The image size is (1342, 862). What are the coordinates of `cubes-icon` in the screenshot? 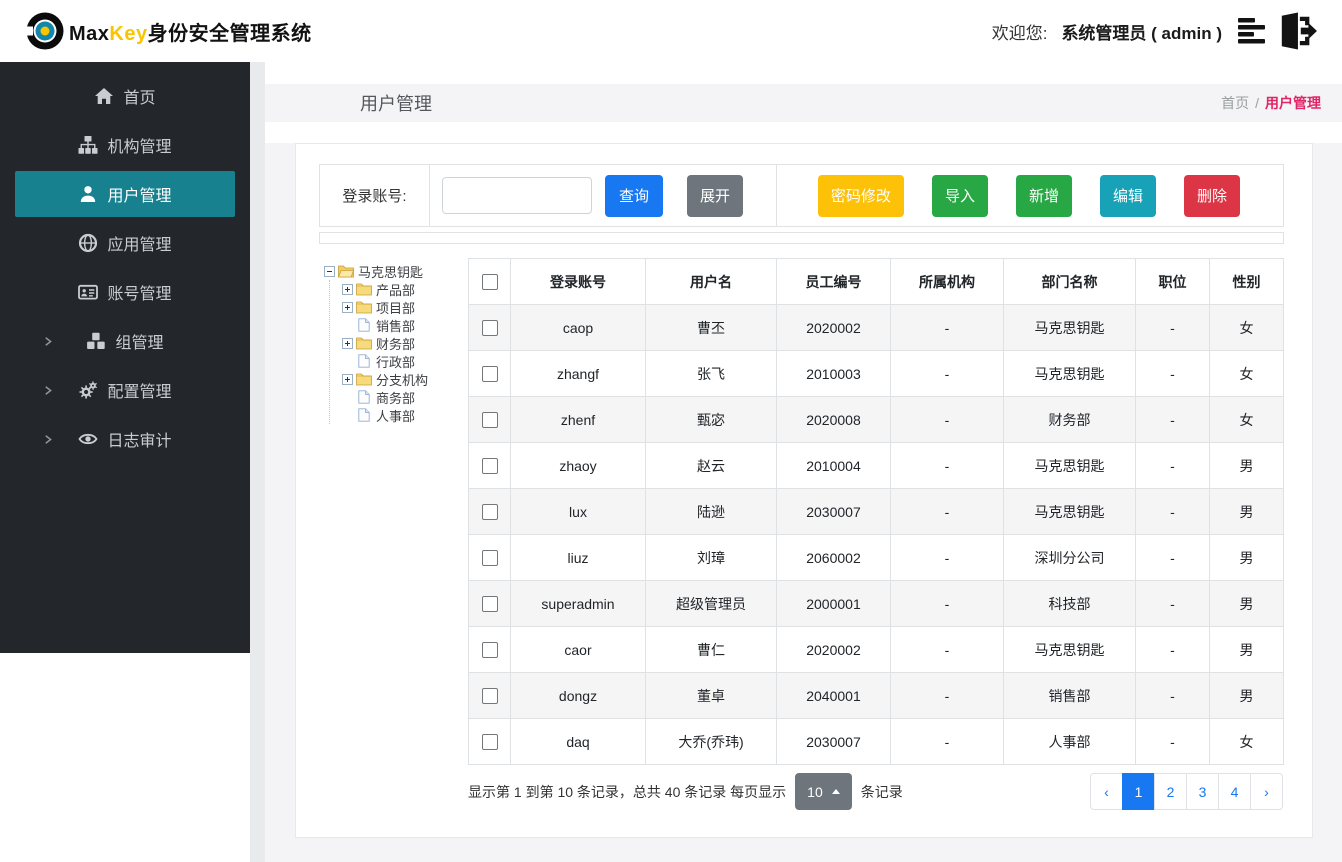 It's located at (96, 341).